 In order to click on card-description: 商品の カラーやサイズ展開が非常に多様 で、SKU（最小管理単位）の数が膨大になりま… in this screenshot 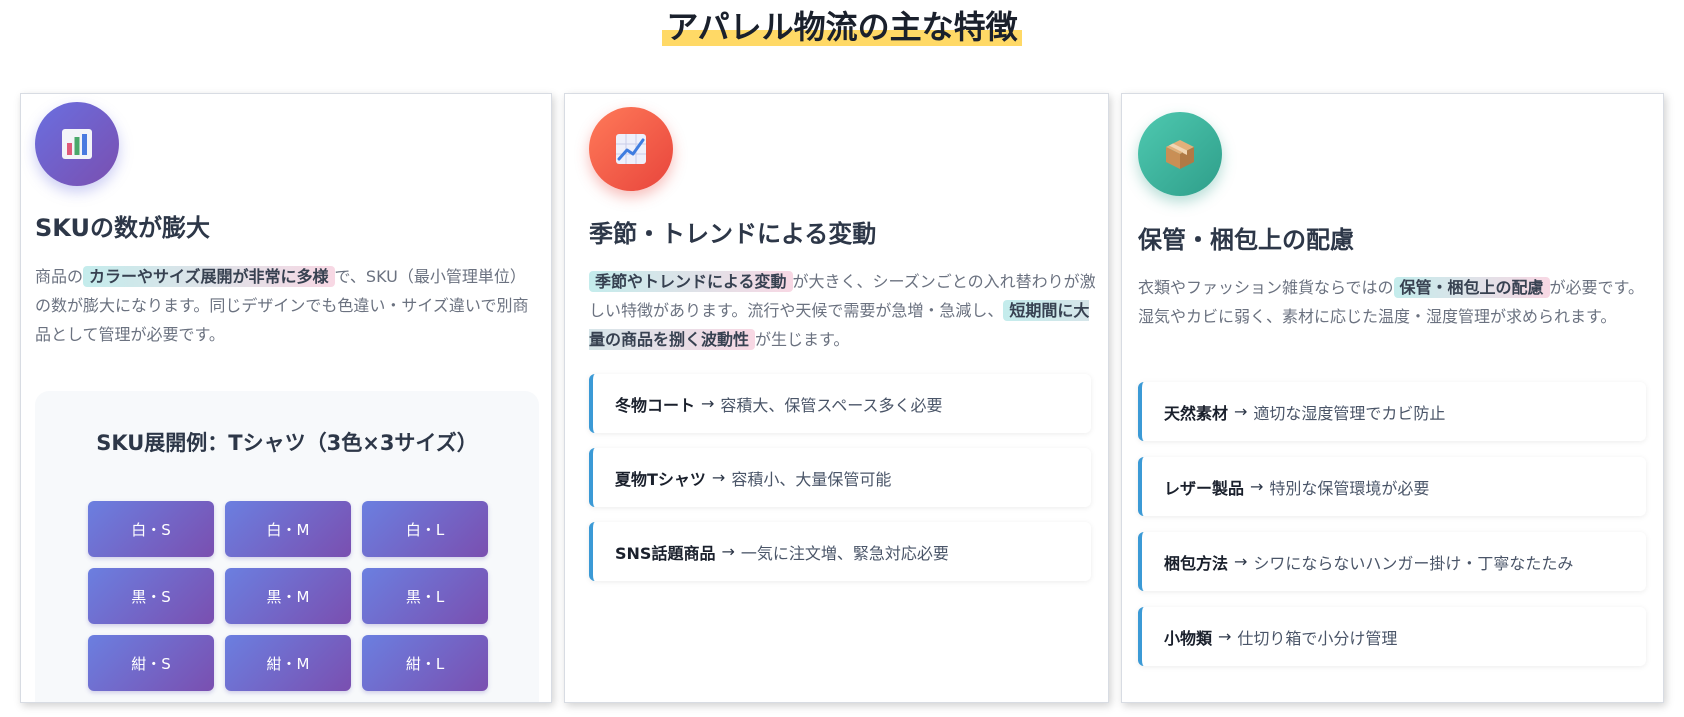, I will do `click(287, 305)`.